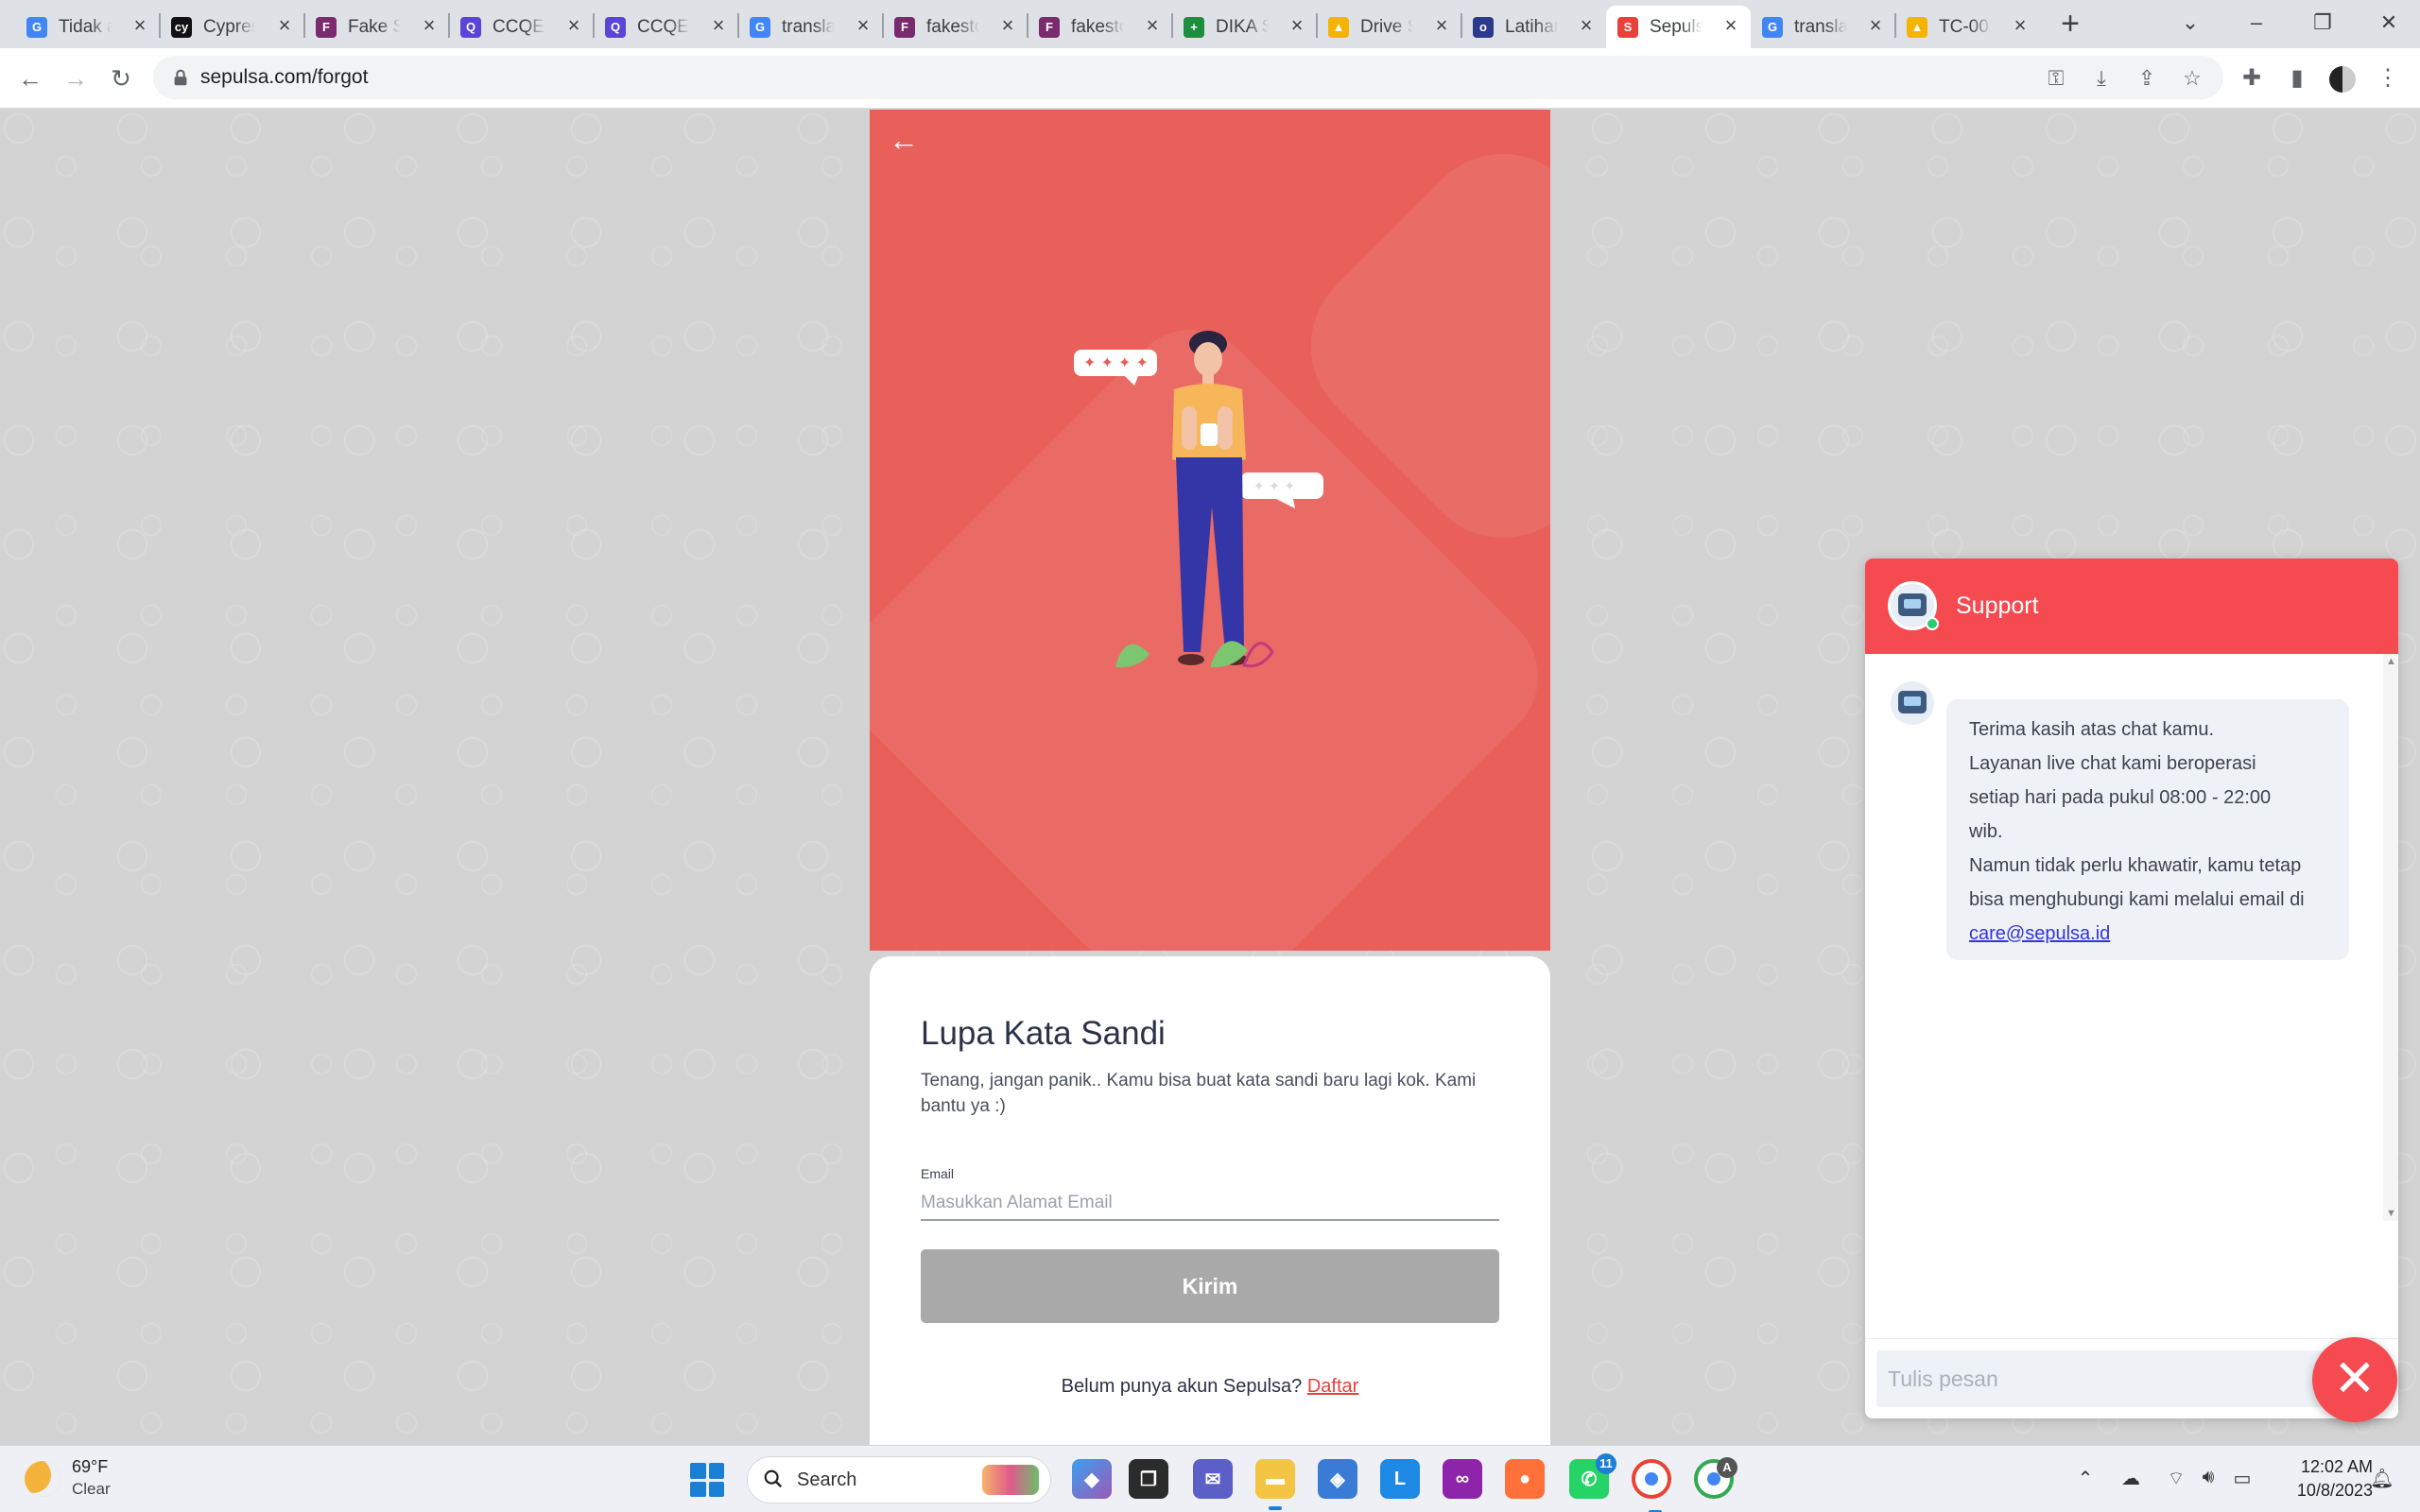 Image resolution: width=2420 pixels, height=1512 pixels. What do you see at coordinates (2354, 1379) in the screenshot?
I see `close-chat-button: ✕` at bounding box center [2354, 1379].